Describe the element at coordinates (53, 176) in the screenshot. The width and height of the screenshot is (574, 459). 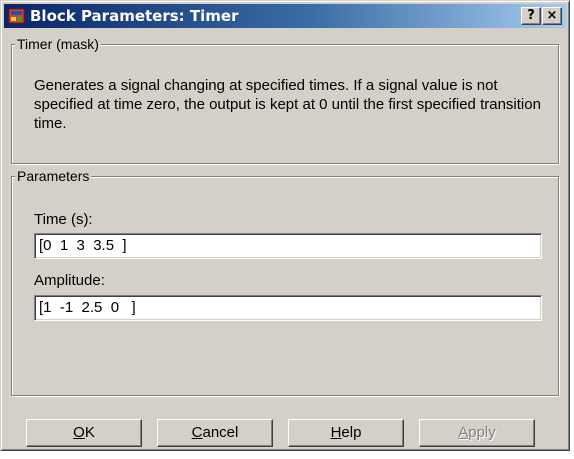
I see `parameters-group-label: Parameters` at that location.